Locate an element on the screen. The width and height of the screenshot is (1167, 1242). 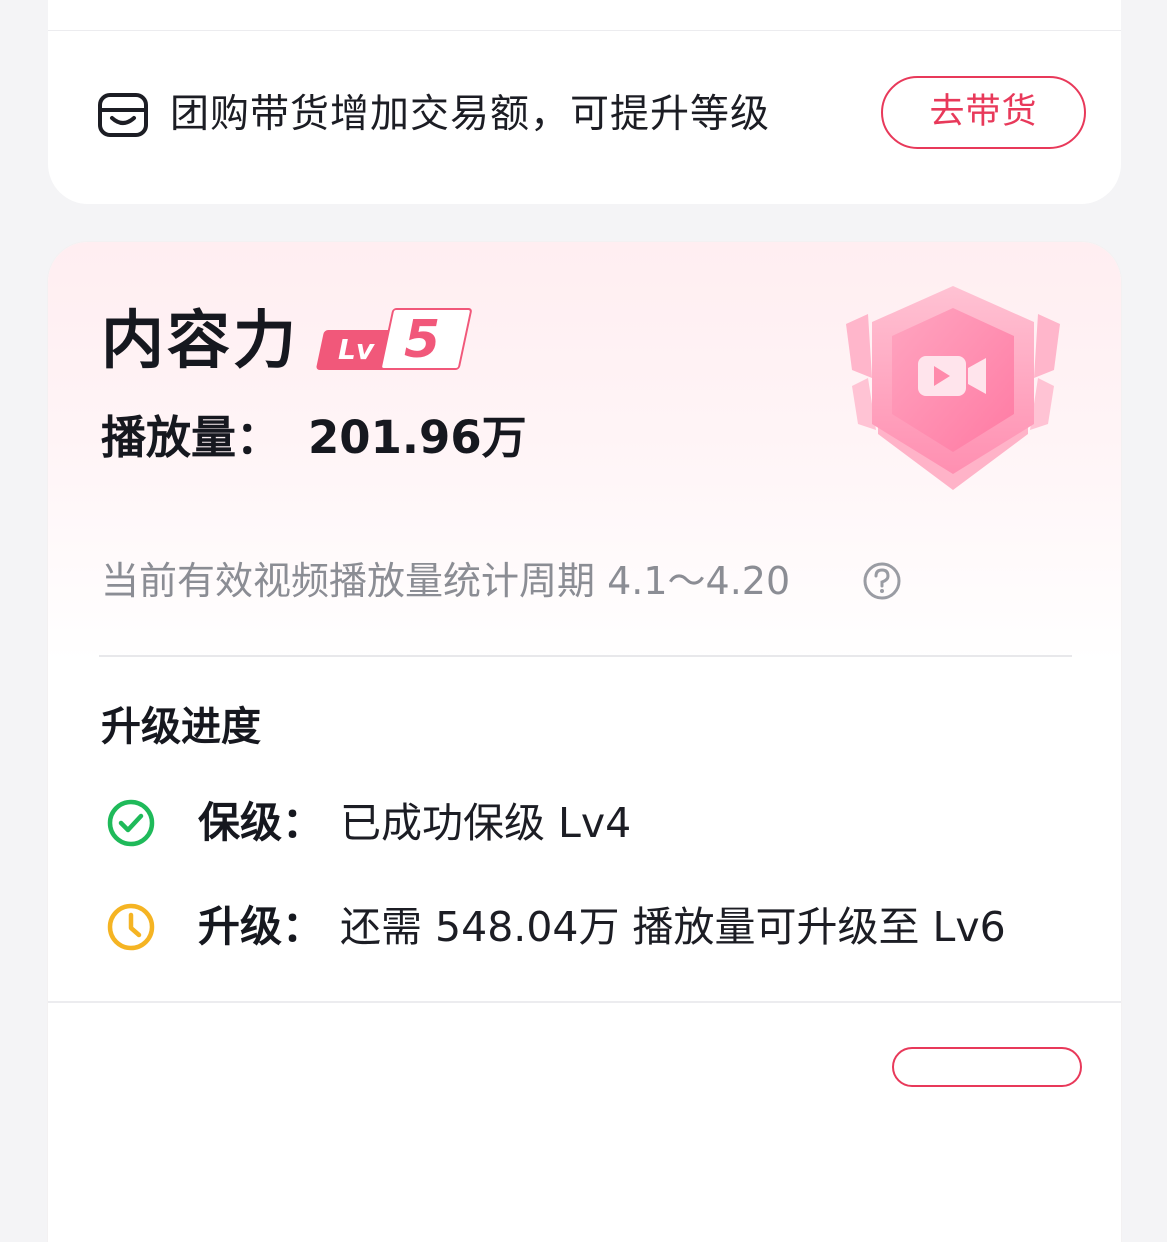
keep-level-label: 保级： is located at coordinates (261, 822).